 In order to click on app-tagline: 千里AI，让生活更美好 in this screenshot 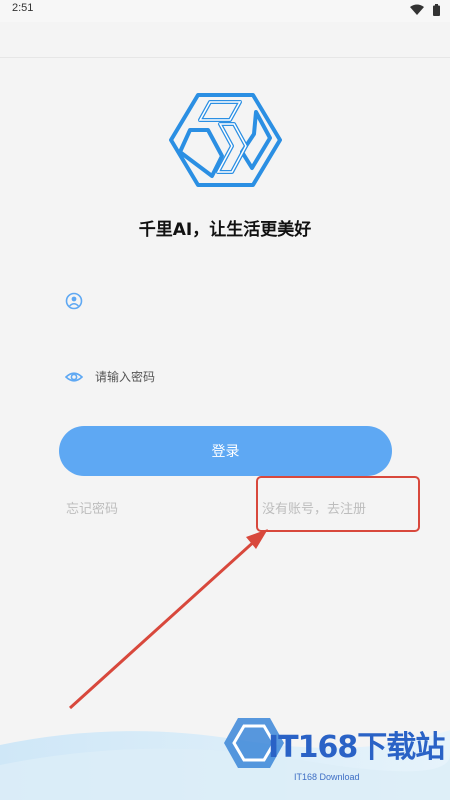, I will do `click(225, 230)`.